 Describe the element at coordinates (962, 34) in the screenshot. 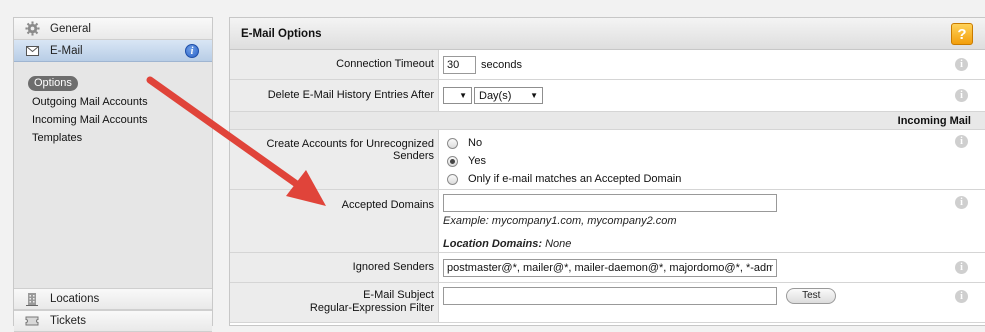

I see `help-button: ?` at that location.